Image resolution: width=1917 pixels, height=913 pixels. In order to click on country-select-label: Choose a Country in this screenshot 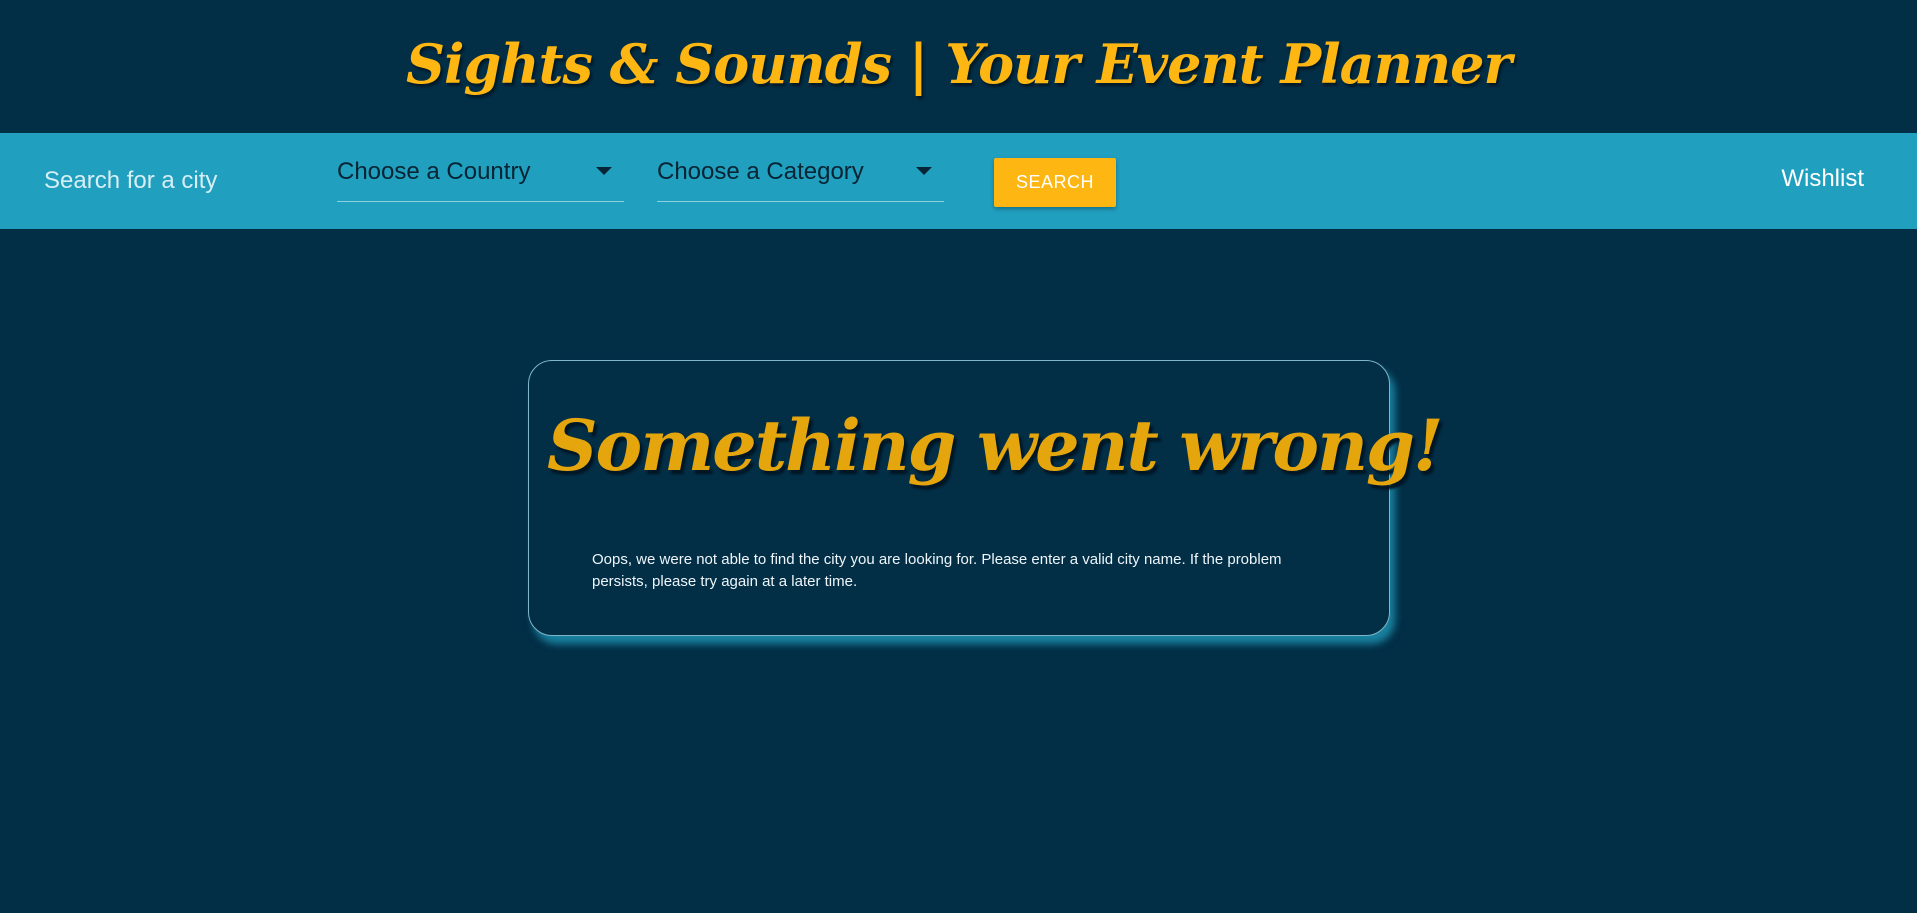, I will do `click(434, 171)`.